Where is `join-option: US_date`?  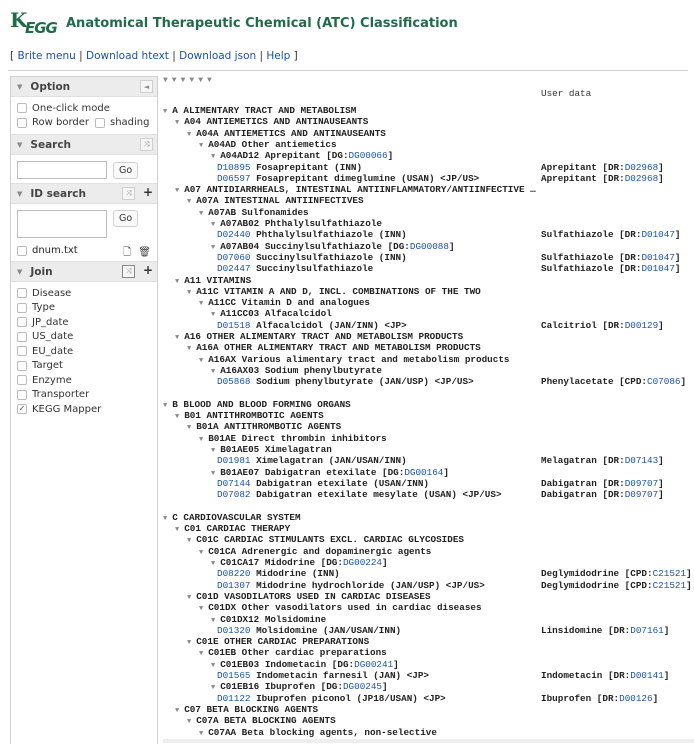
join-option: US_date is located at coordinates (84, 337).